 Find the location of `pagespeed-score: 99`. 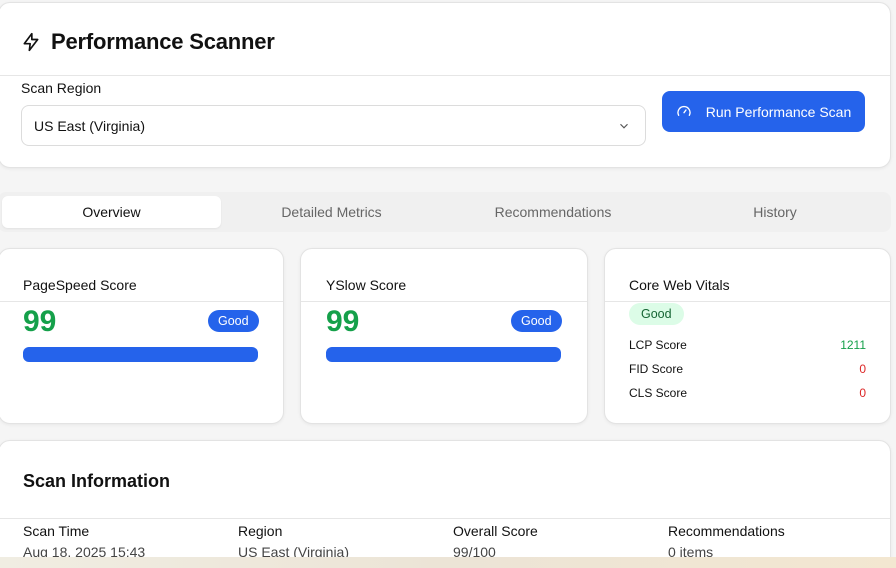

pagespeed-score: 99 is located at coordinates (40, 321).